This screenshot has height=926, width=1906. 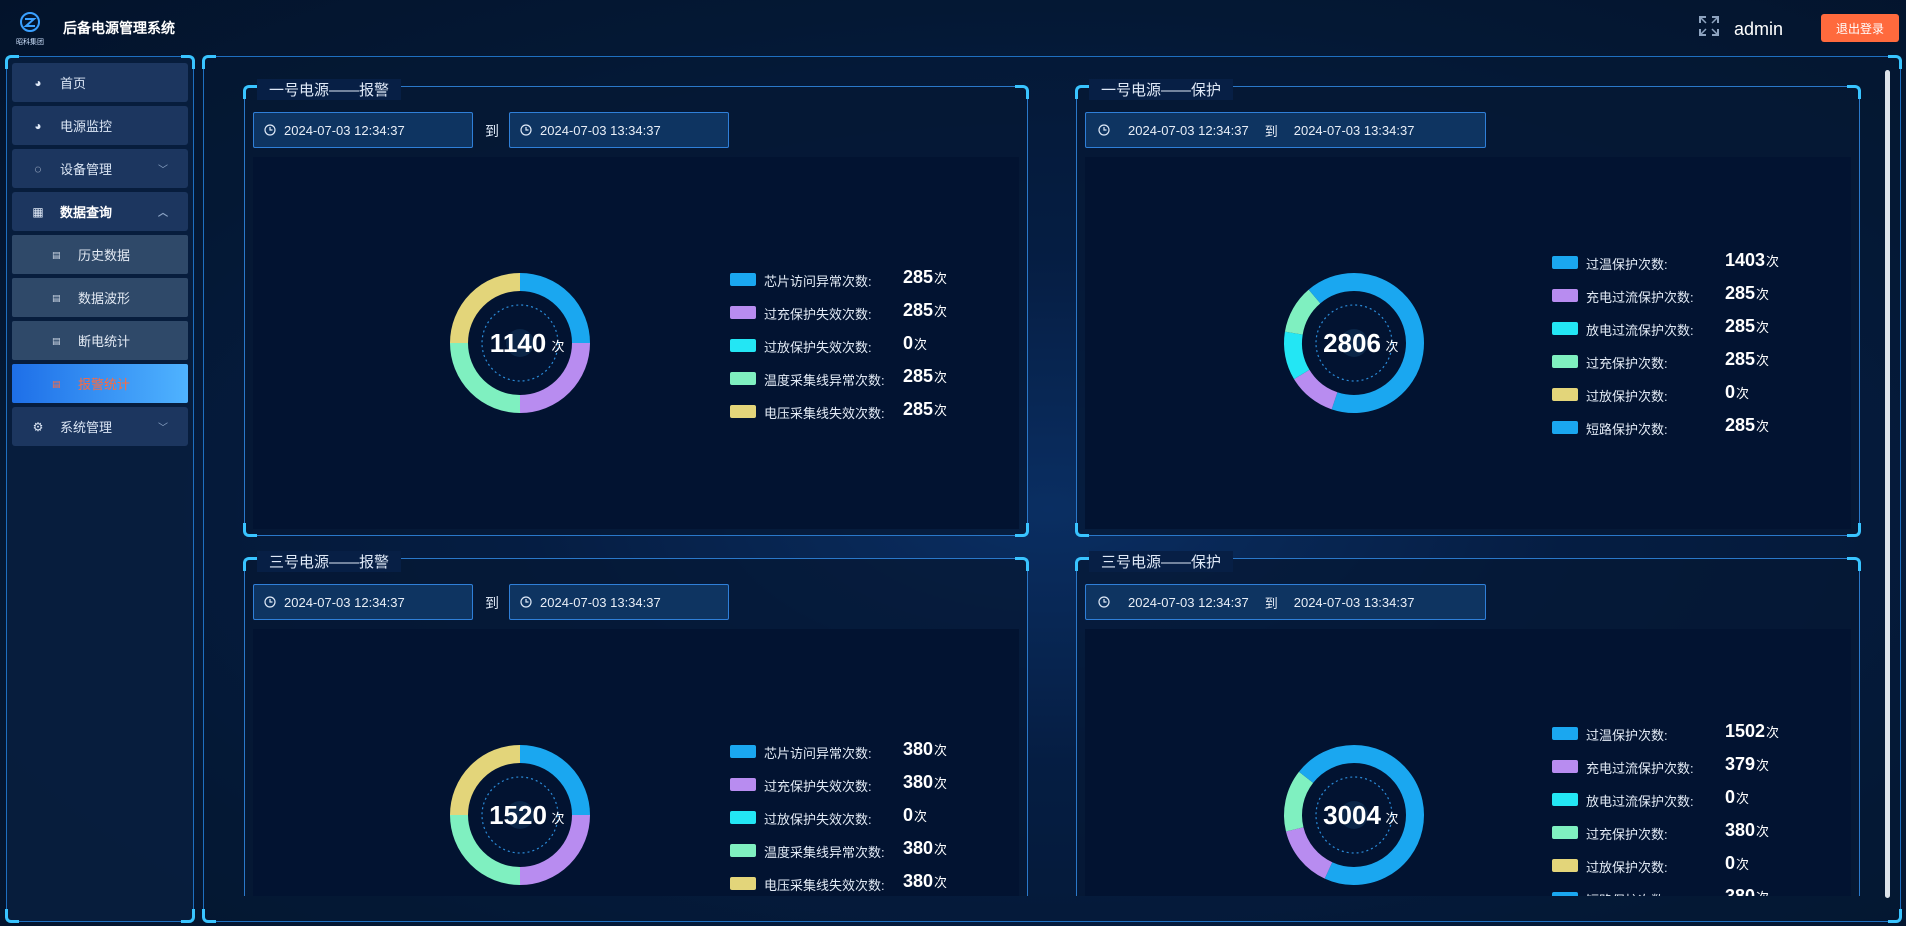 What do you see at coordinates (818, 819) in the screenshot?
I see `legend-label: 过放保护失效次数:` at bounding box center [818, 819].